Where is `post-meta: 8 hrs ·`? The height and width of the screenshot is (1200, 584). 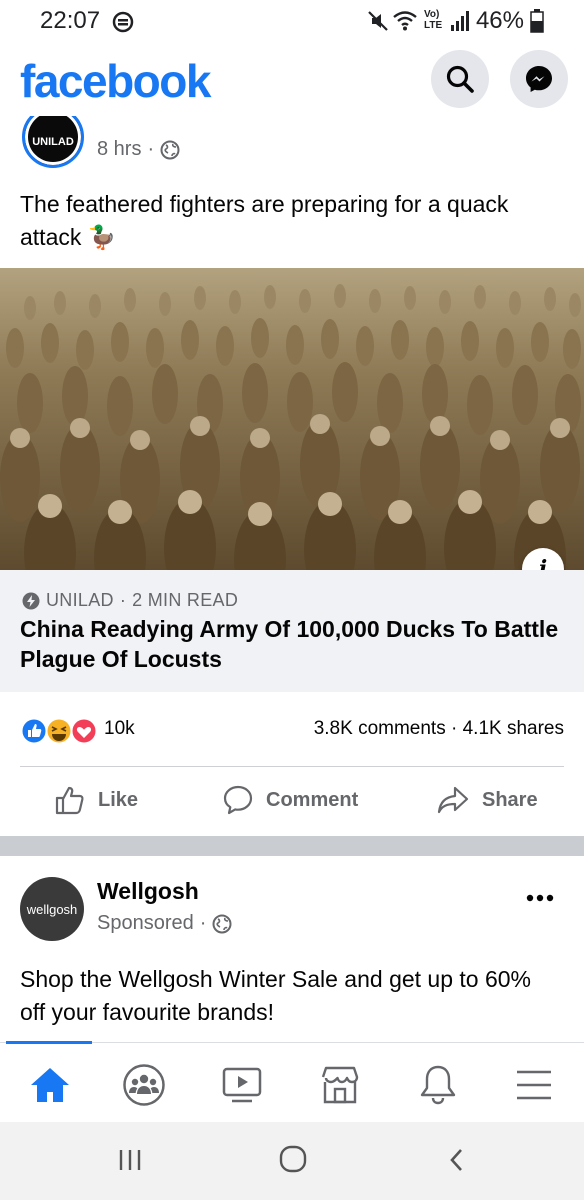
post-meta: 8 hrs · is located at coordinates (138, 149).